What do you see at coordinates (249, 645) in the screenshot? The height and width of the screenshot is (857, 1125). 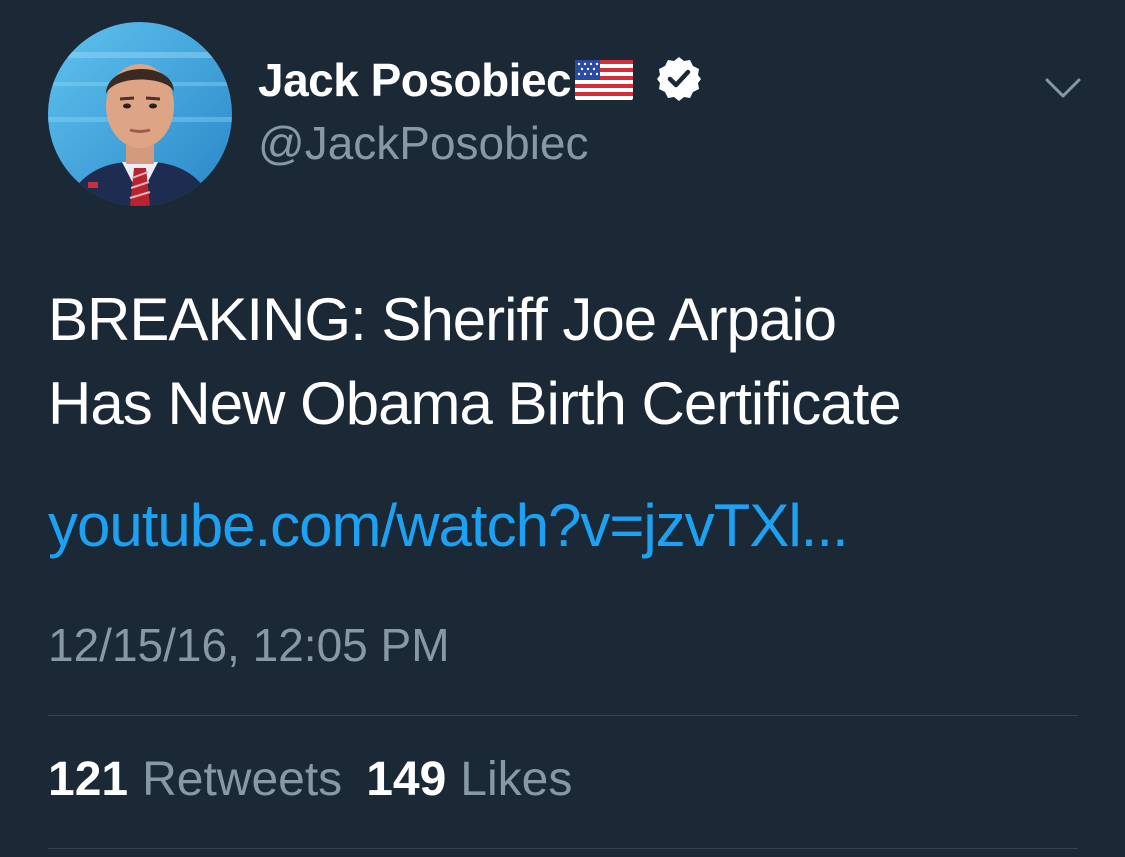 I see `tweet-timestamp: 12/15/16, 12:05 PM` at bounding box center [249, 645].